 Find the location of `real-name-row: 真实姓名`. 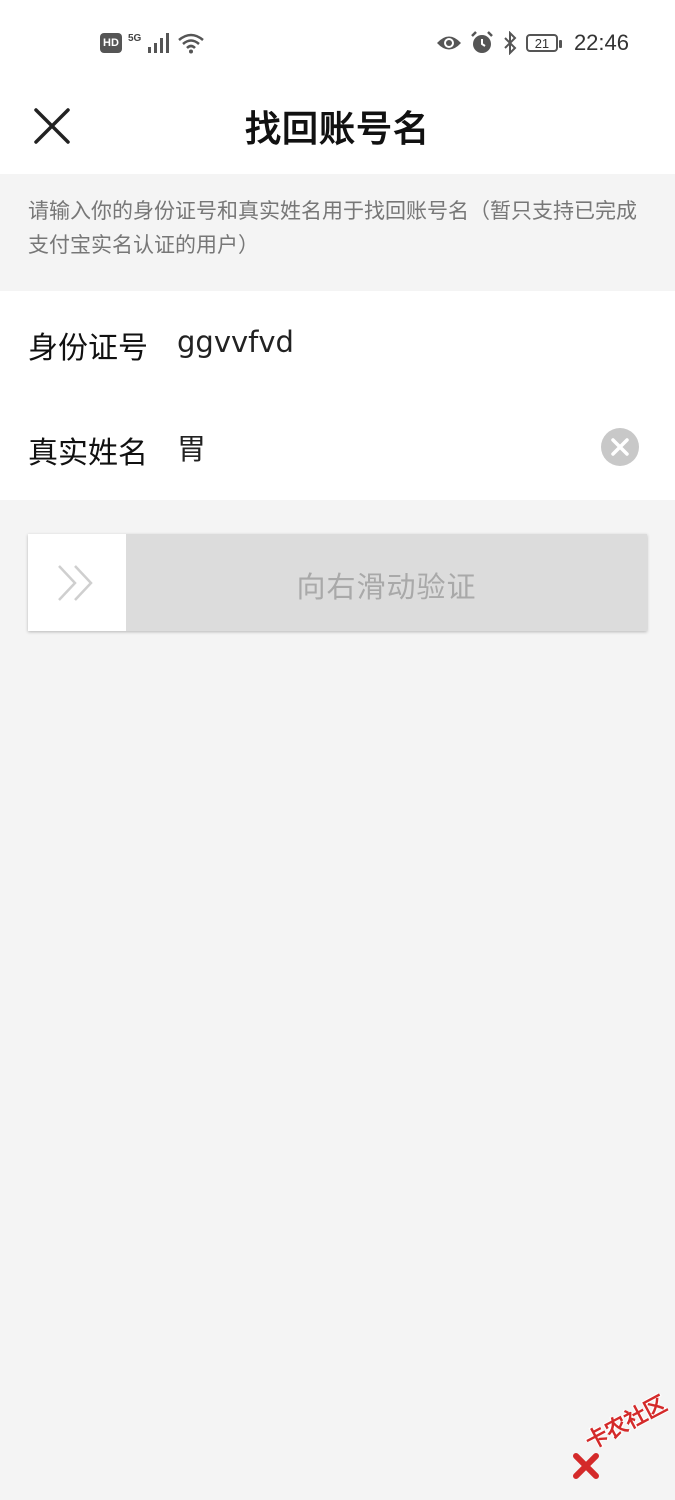

real-name-row: 真实姓名 is located at coordinates (337, 446).